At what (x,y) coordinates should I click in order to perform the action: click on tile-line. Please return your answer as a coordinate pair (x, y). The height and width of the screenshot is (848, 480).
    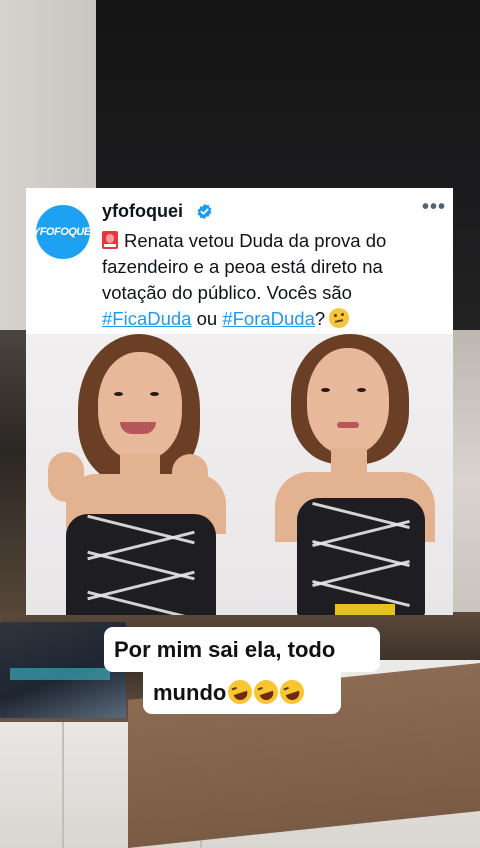
    Looking at the image, I should click on (63, 785).